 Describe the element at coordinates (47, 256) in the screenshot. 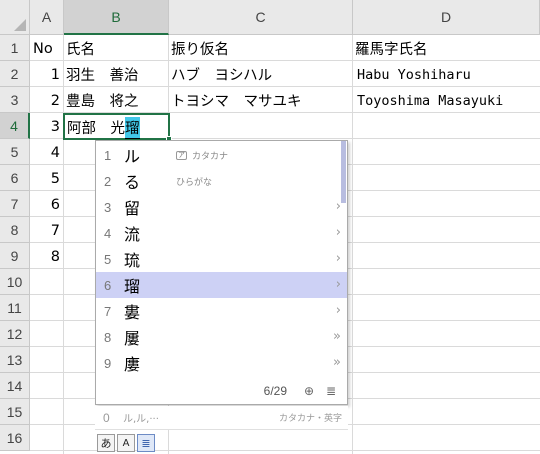

I see `cell-a9: 8` at that location.